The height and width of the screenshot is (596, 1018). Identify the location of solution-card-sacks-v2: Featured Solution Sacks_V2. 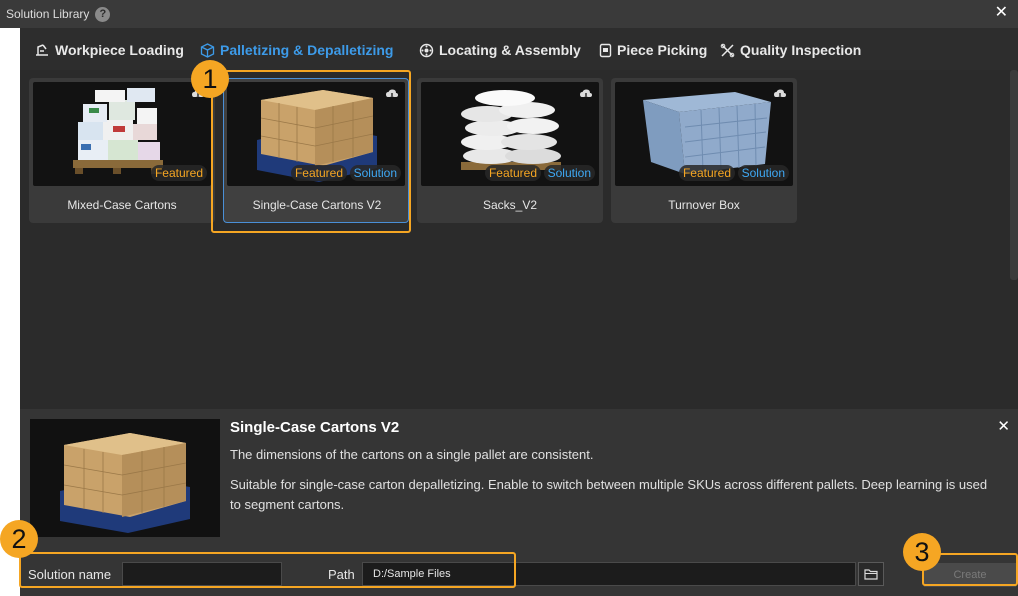
(510, 150).